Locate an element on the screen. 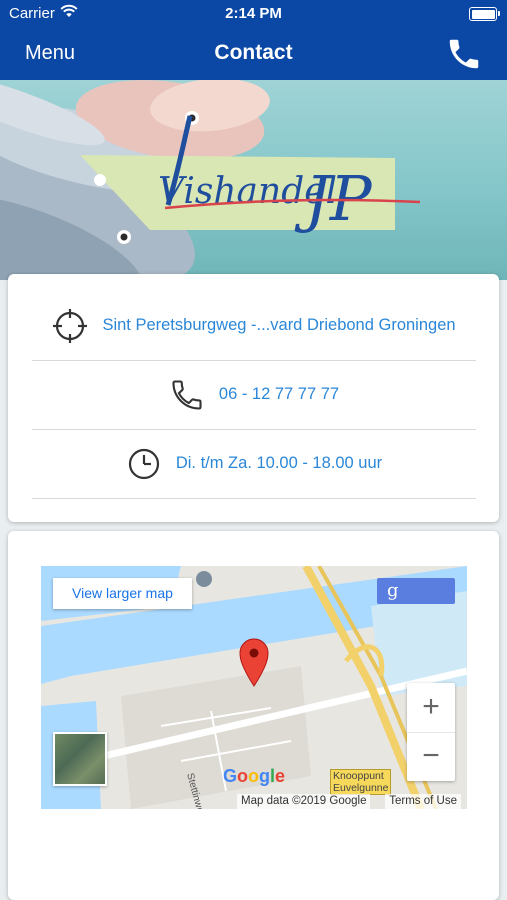 Image resolution: width=507 pixels, height=900 pixels. zoom-control: + − is located at coordinates (431, 732).